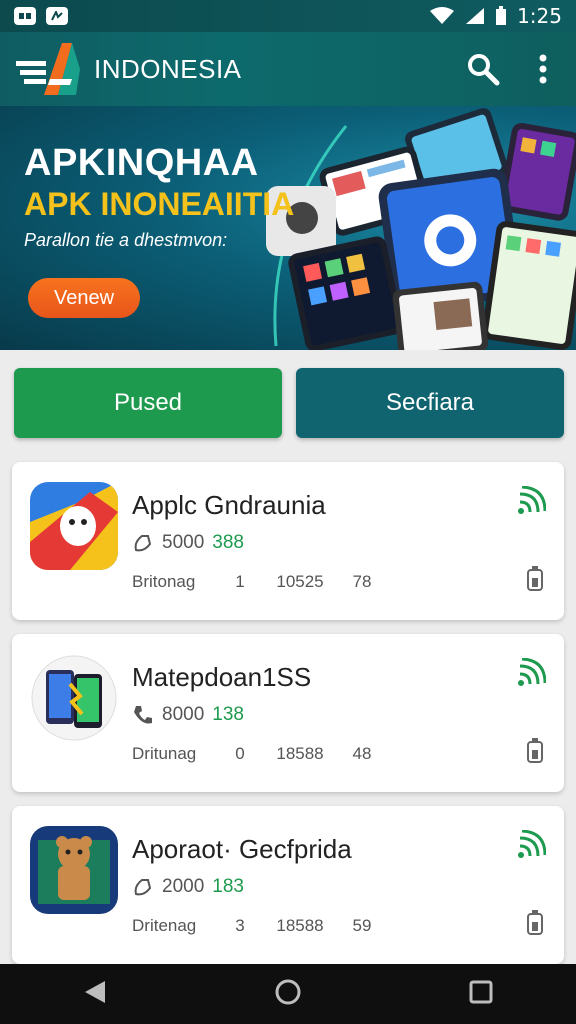  Describe the element at coordinates (539, 16) in the screenshot. I see `status-time: 1:25` at that location.